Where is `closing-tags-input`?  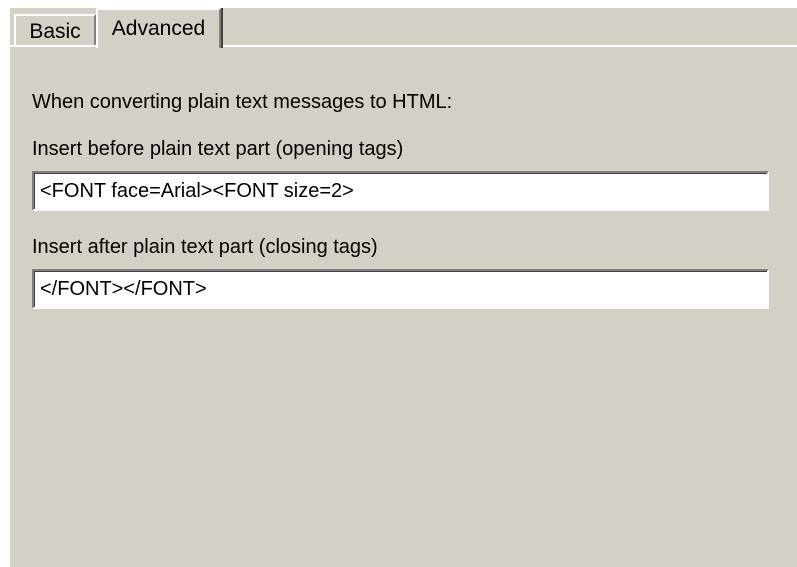
closing-tags-input is located at coordinates (400, 289).